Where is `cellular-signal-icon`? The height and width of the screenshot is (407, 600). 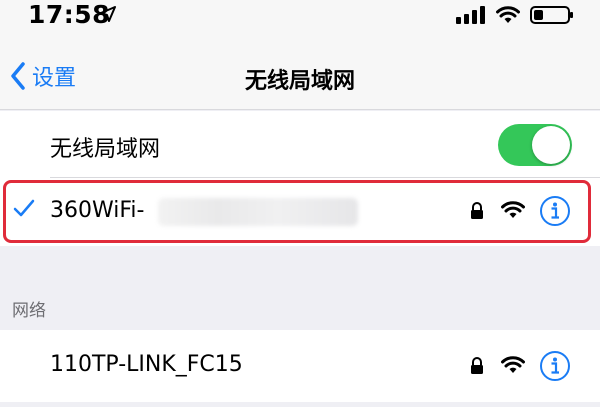 cellular-signal-icon is located at coordinates (470, 15).